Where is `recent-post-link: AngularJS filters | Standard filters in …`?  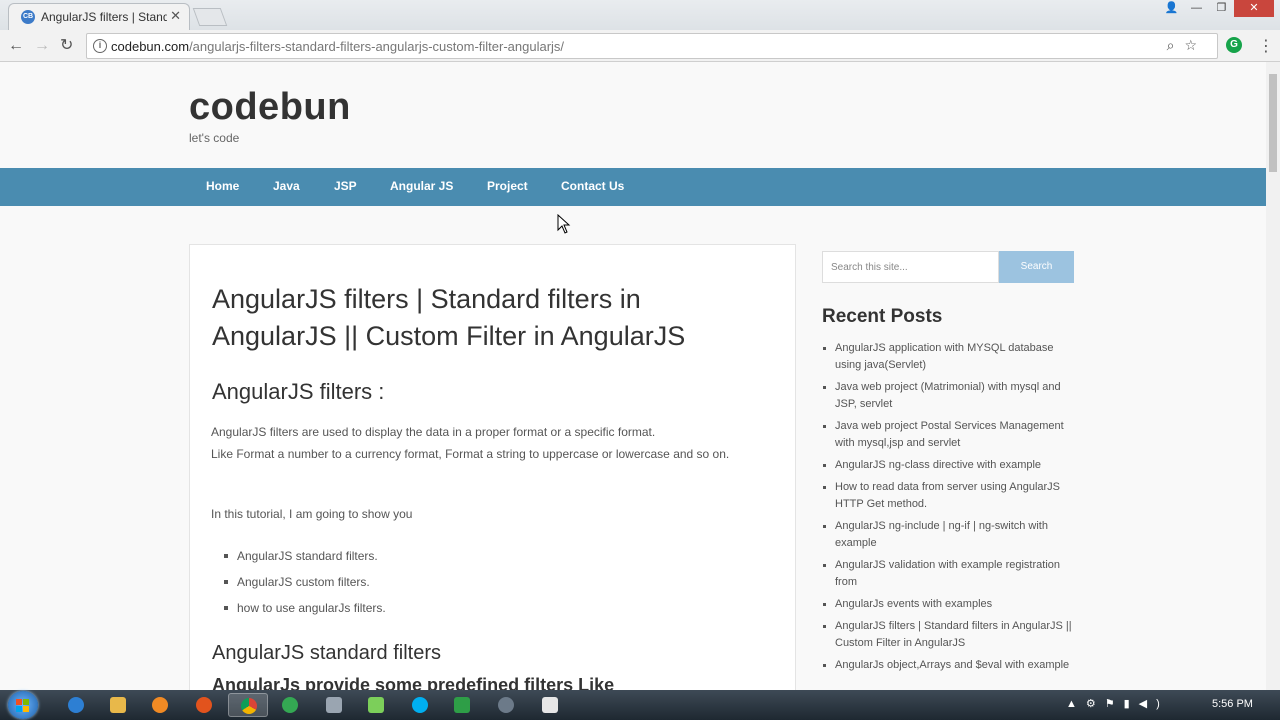
recent-post-link: AngularJS filters | Standard filters in … is located at coordinates (951, 635).